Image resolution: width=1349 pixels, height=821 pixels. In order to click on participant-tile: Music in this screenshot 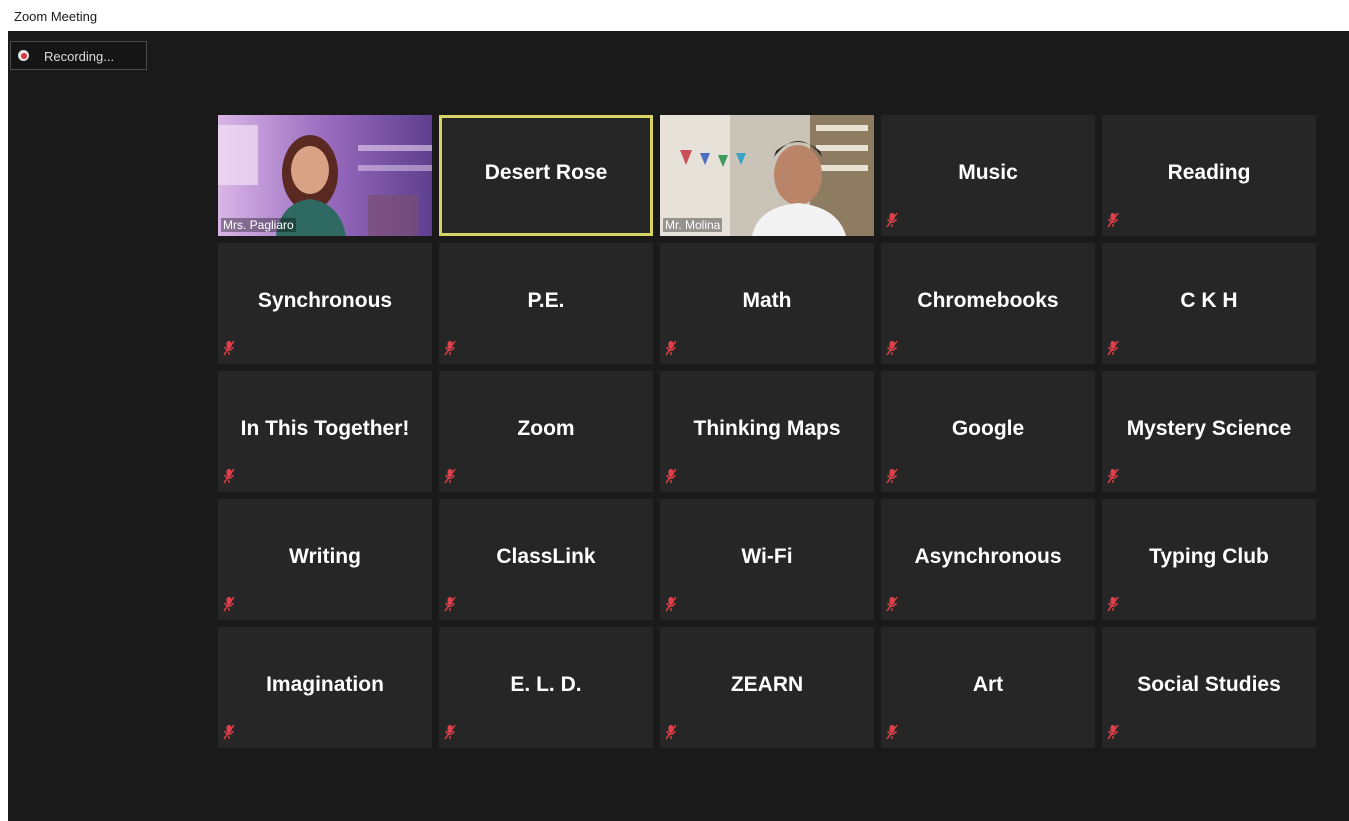, I will do `click(988, 175)`.